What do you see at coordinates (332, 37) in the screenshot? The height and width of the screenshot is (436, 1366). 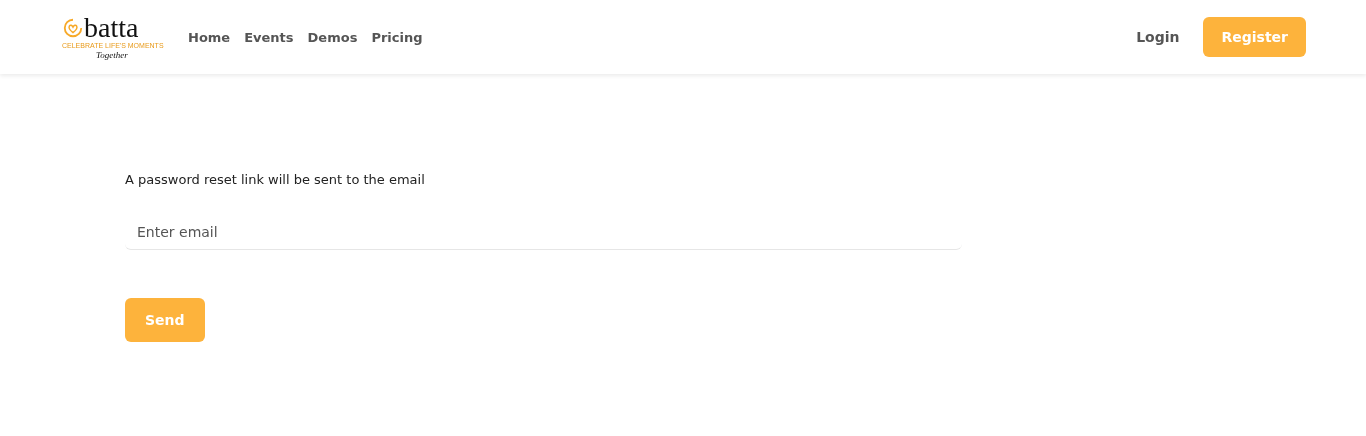 I see `nav-link: Demos` at bounding box center [332, 37].